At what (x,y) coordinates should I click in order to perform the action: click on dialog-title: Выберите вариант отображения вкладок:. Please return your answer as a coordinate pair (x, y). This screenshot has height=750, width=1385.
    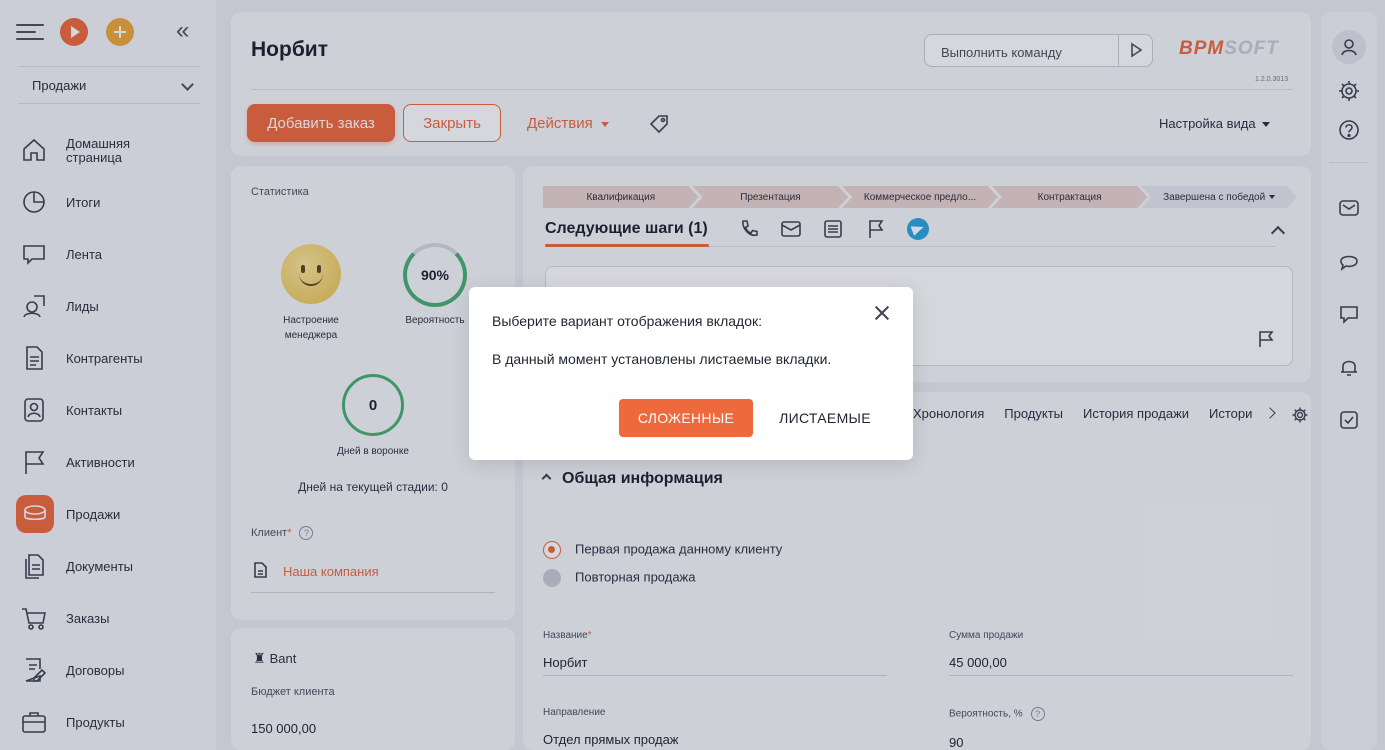
    Looking at the image, I should click on (627, 321).